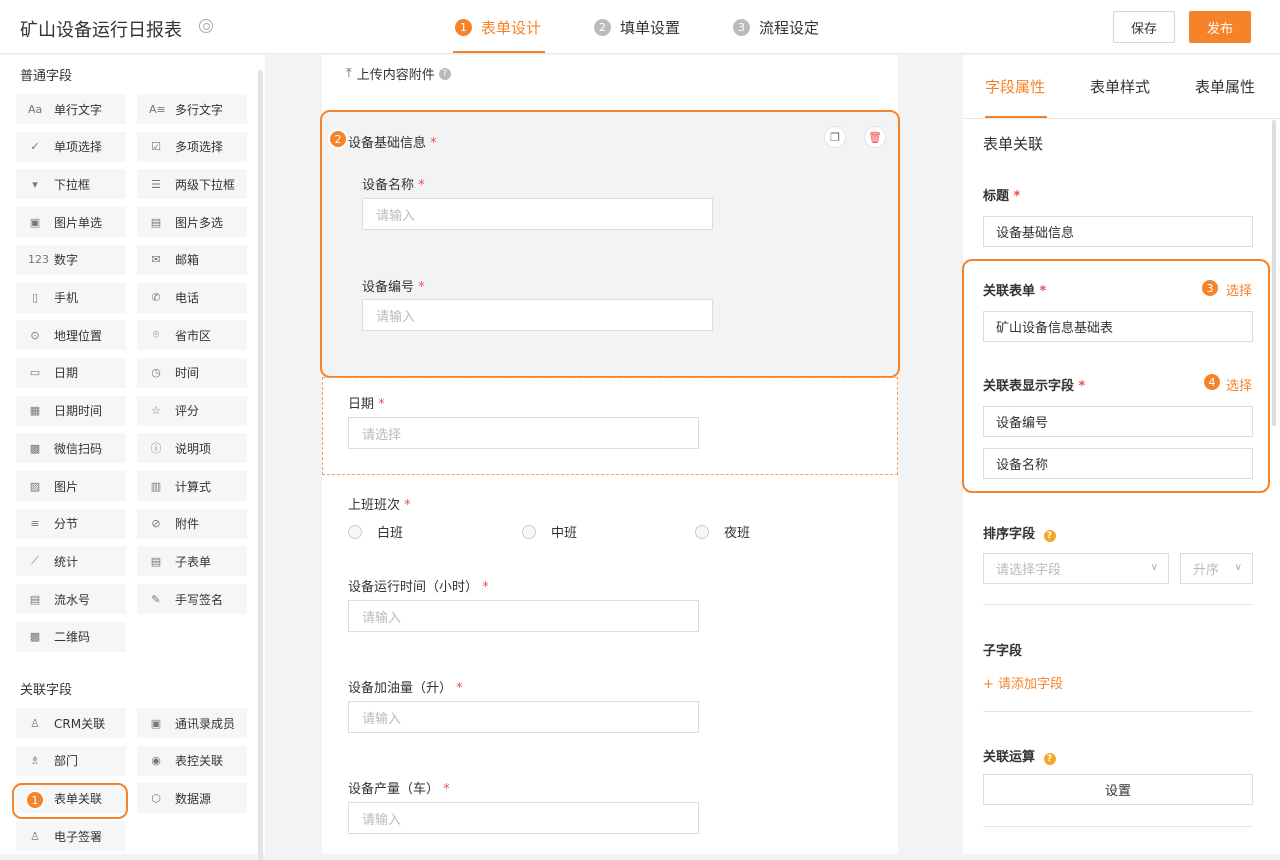 The image size is (1280, 860). What do you see at coordinates (1034, 386) in the screenshot?
I see `related-display-label: 关联表显示字段 *` at bounding box center [1034, 386].